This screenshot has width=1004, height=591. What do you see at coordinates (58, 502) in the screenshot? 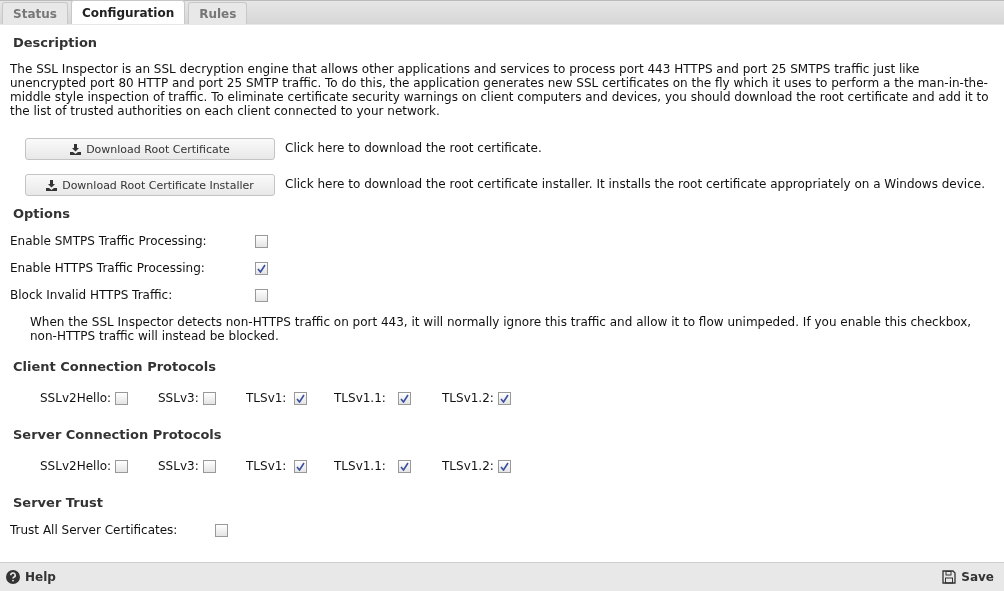
I see `section-heading: Server Trust` at bounding box center [58, 502].